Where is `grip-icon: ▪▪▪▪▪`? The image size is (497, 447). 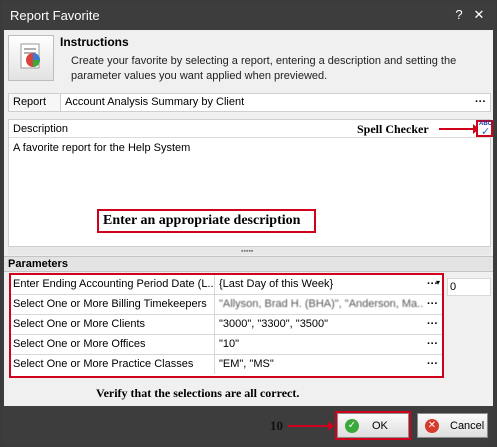 grip-icon: ▪▪▪▪▪ is located at coordinates (247, 251).